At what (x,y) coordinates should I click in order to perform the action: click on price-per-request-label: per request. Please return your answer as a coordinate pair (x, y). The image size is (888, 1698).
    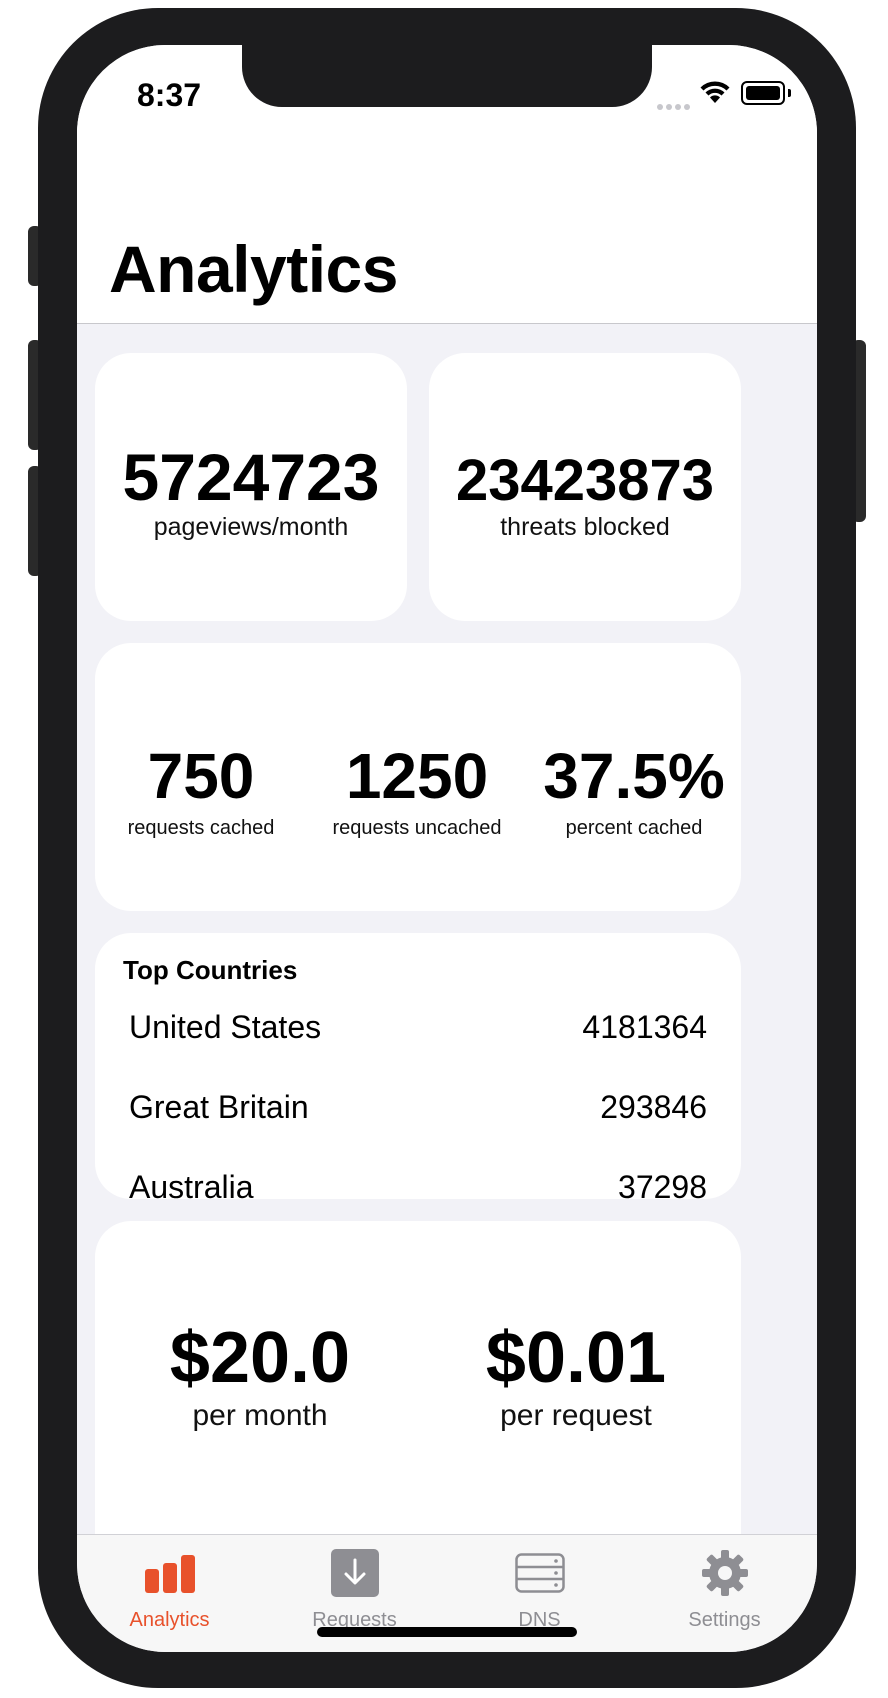
    Looking at the image, I should click on (576, 1415).